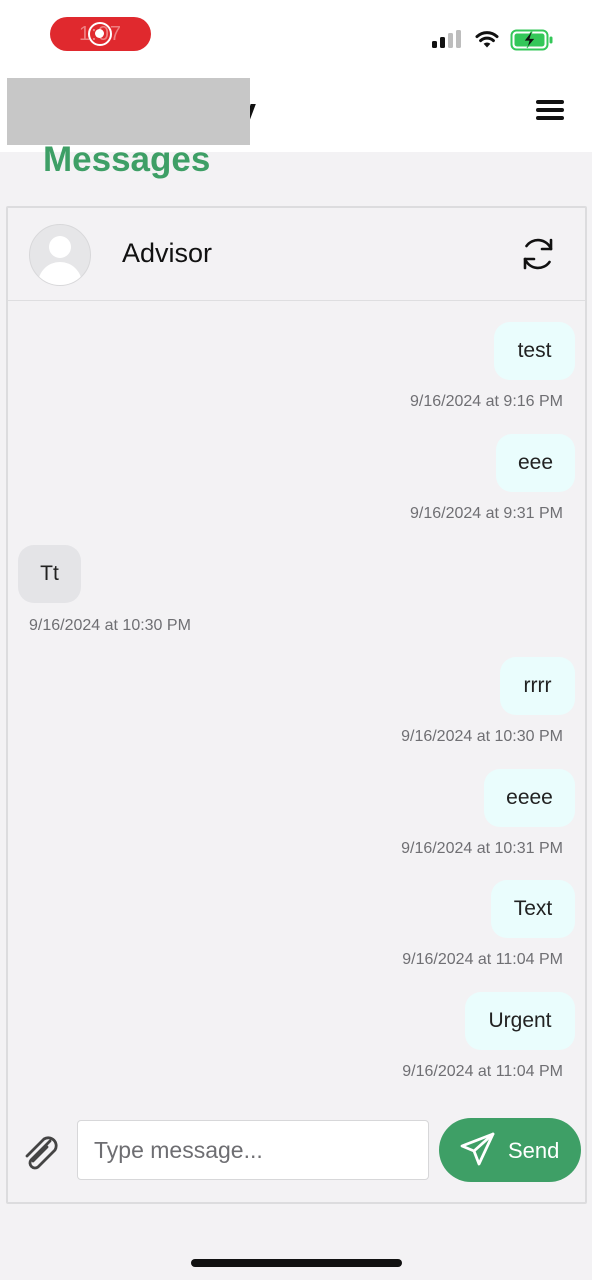 The height and width of the screenshot is (1280, 592). I want to click on hamburger-menu-icon, so click(551, 110).